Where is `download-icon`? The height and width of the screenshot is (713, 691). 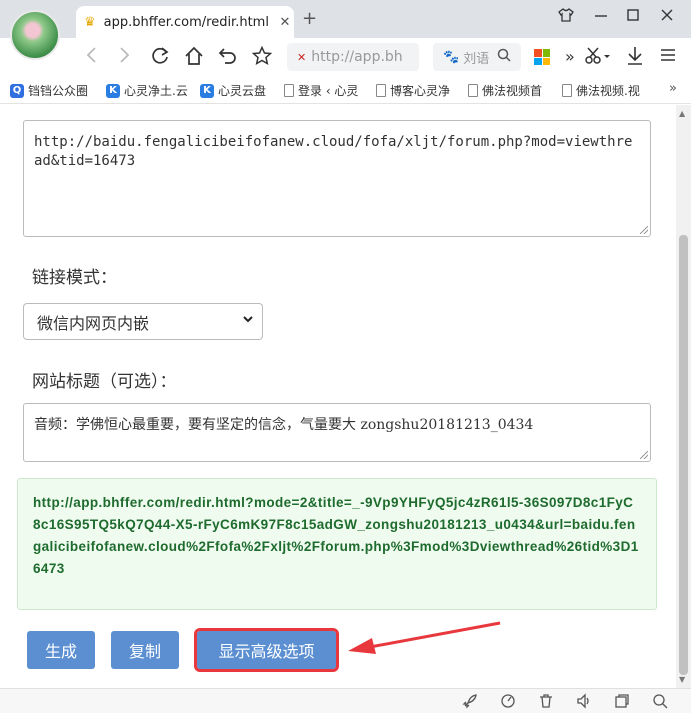
download-icon is located at coordinates (635, 58).